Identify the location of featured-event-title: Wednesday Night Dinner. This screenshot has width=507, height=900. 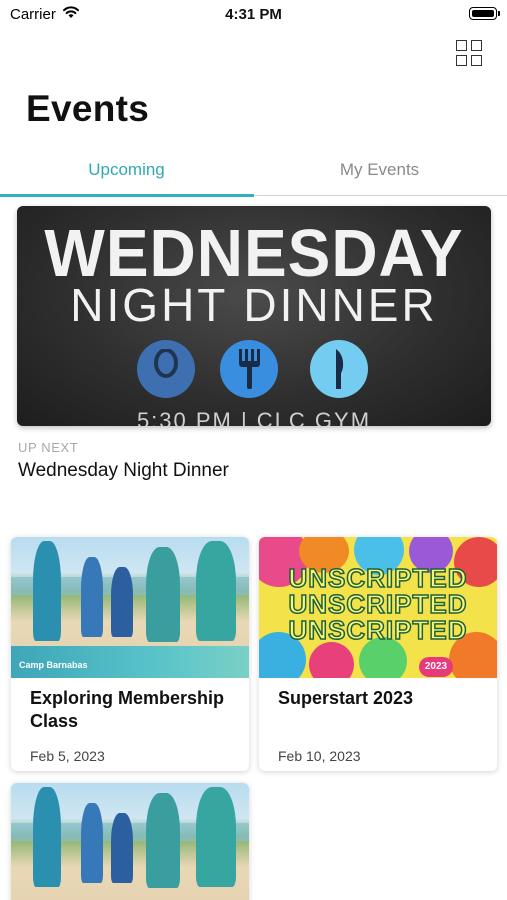
(123, 471).